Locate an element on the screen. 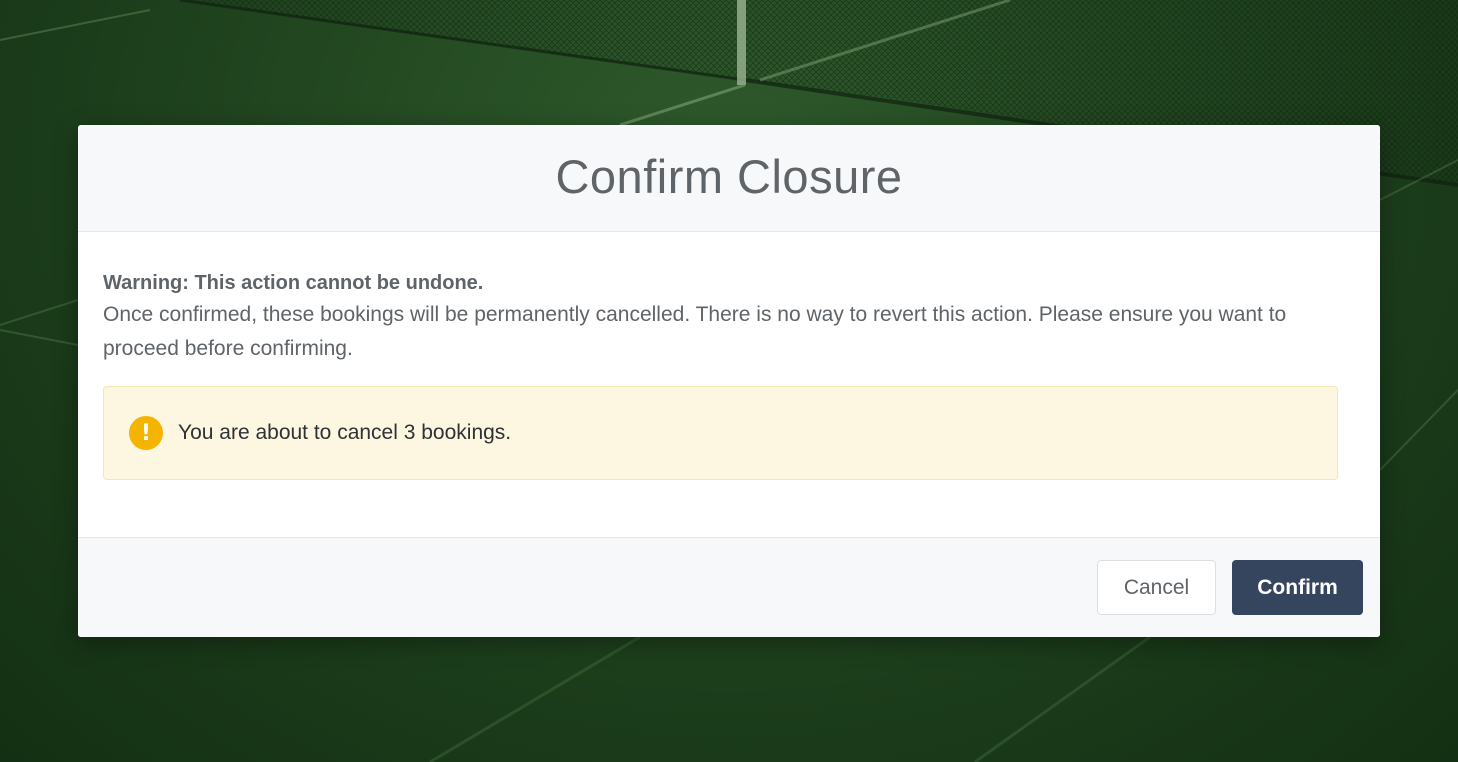 Image resolution: width=1458 pixels, height=762 pixels. dialog-footer: Cancel Confirm is located at coordinates (729, 587).